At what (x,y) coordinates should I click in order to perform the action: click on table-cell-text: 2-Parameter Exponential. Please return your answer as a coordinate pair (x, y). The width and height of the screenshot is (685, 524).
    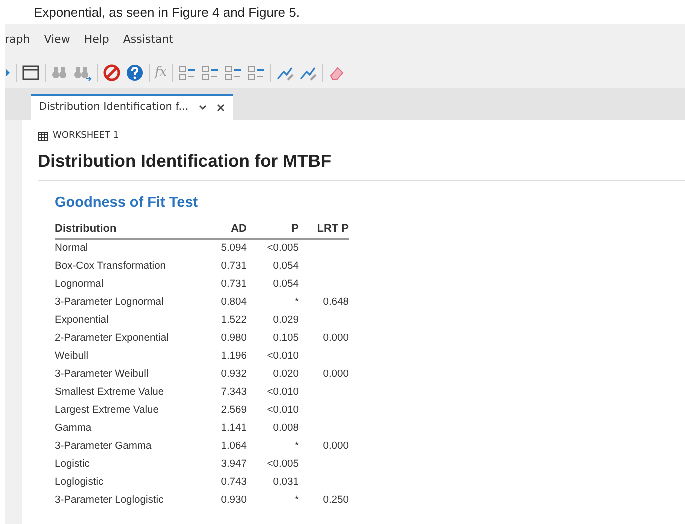
    Looking at the image, I should click on (112, 339).